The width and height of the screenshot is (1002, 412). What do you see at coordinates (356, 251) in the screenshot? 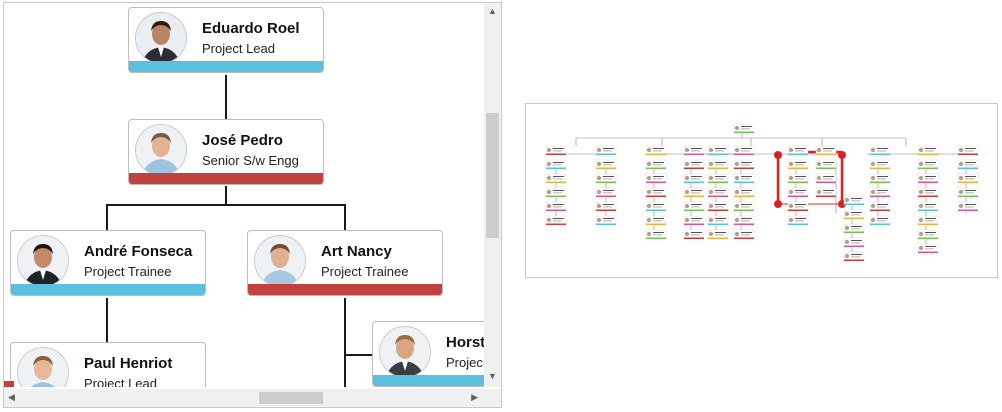
I see `employee-name: Art Nancy` at bounding box center [356, 251].